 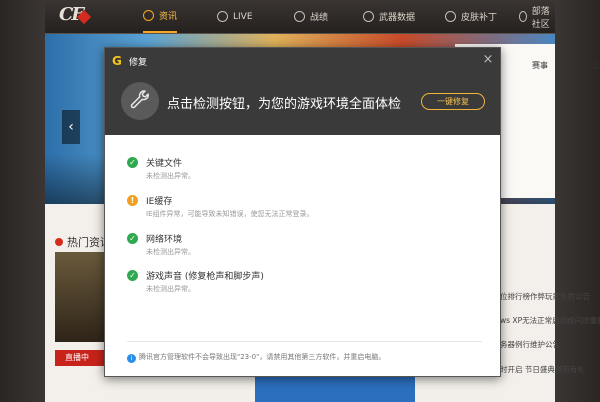 What do you see at coordinates (596, 65) in the screenshot?
I see `tab-announcements: 公` at bounding box center [596, 65].